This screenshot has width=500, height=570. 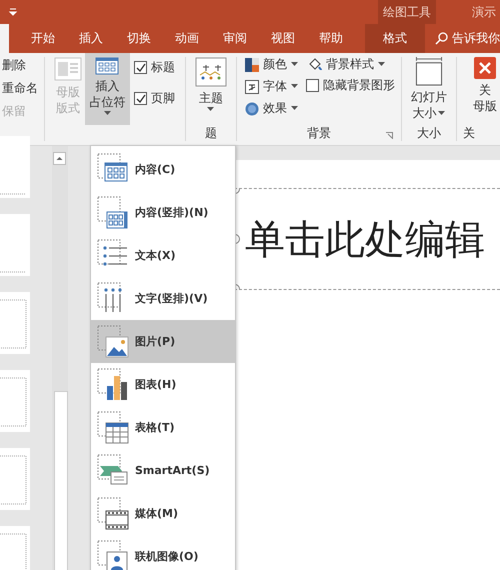 What do you see at coordinates (113, 341) in the screenshot?
I see `image-icon` at bounding box center [113, 341].